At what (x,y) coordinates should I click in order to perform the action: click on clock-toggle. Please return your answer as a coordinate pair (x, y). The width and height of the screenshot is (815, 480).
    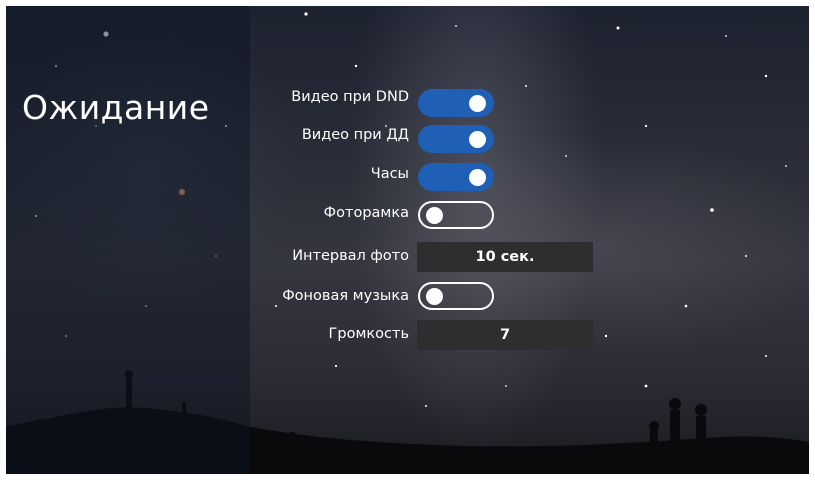
    Looking at the image, I should click on (456, 177).